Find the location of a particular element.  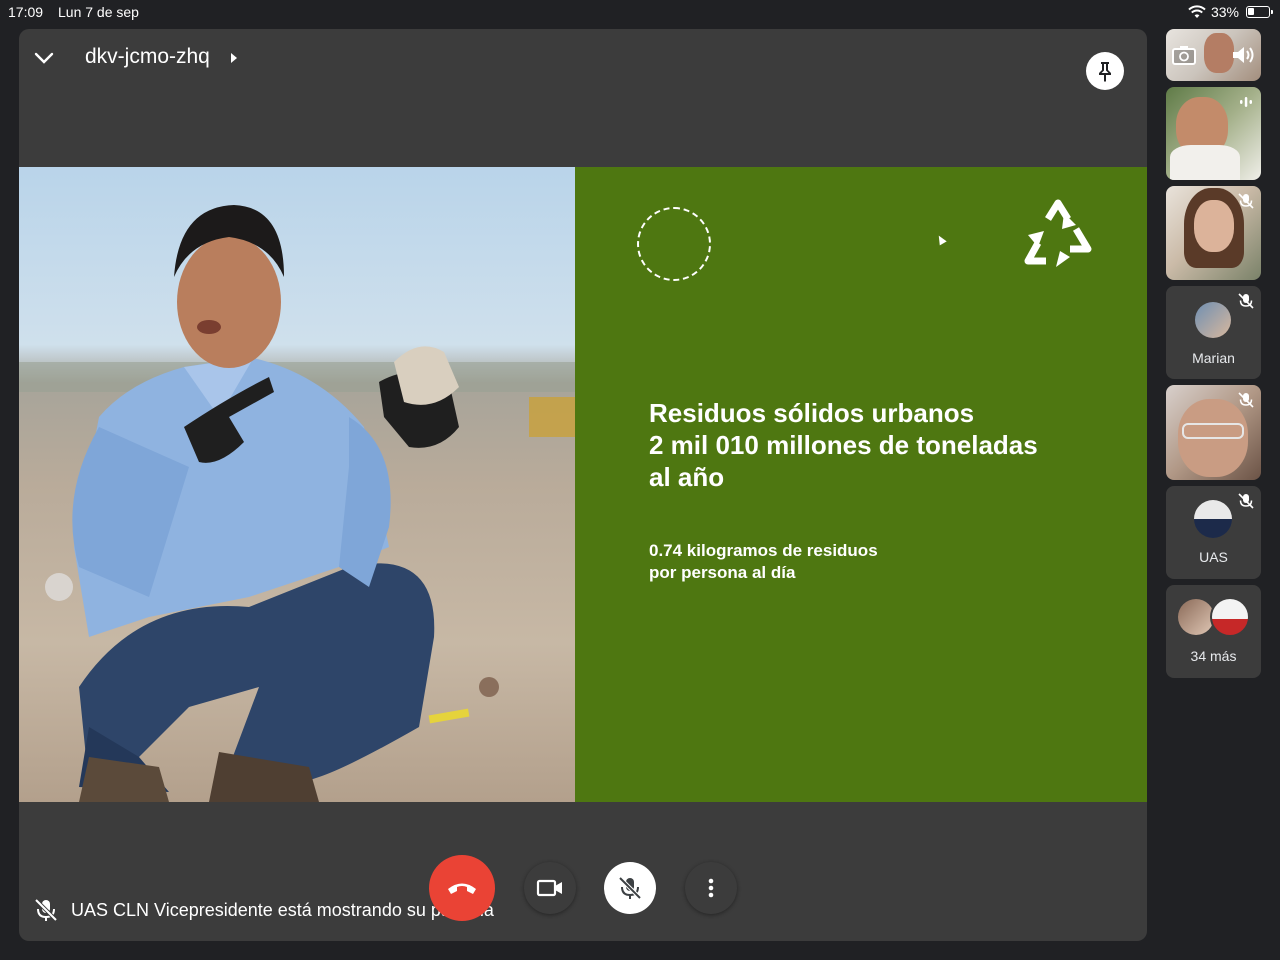

end-call-button is located at coordinates (462, 888).